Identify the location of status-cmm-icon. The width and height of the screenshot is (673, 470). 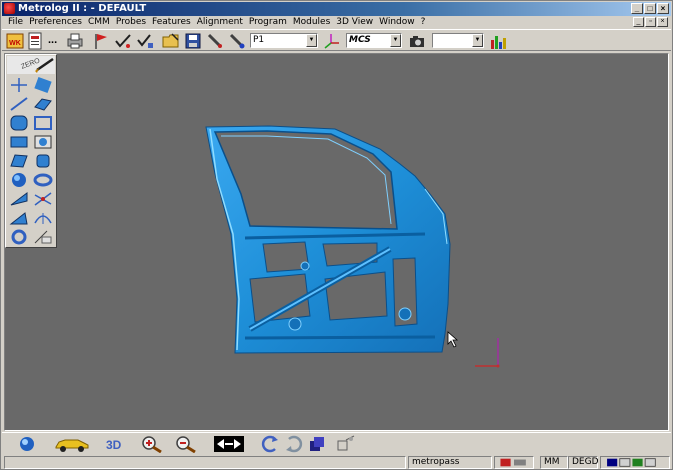
(514, 462).